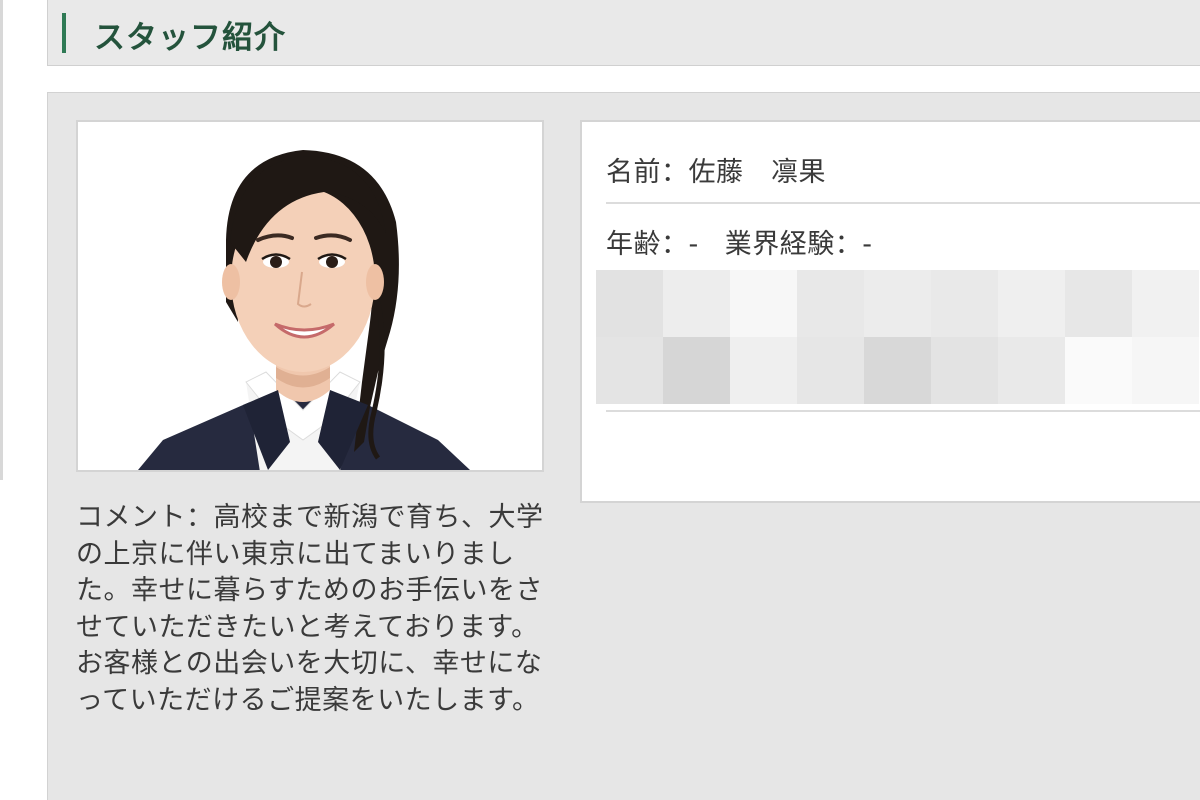  Describe the element at coordinates (190, 38) in the screenshot. I see `section-title: スタッフ紹介` at that location.